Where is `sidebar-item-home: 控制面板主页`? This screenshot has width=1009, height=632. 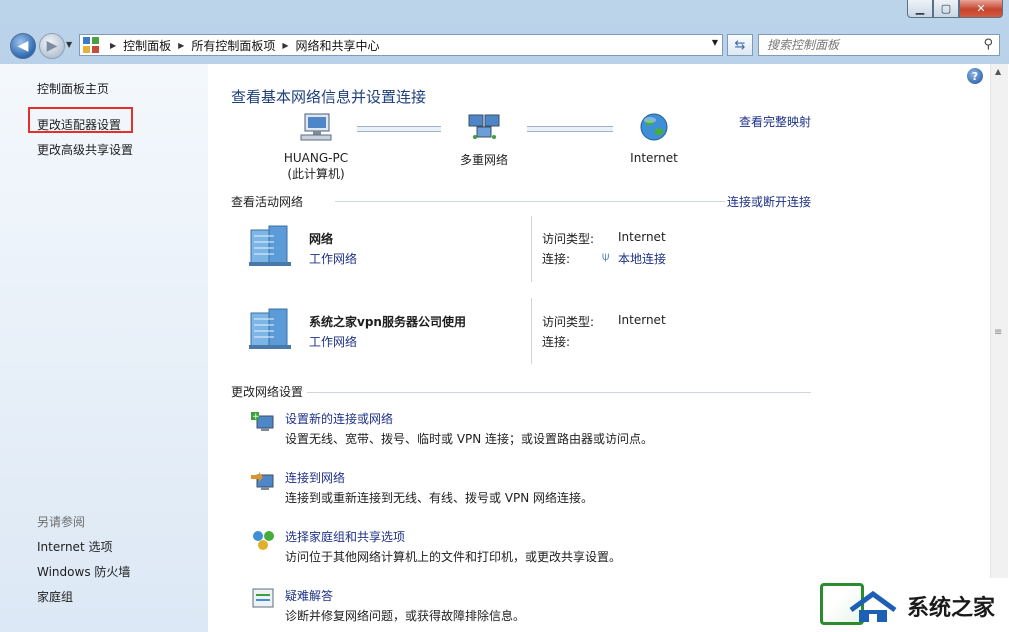 sidebar-item-home: 控制面板主页 is located at coordinates (73, 88).